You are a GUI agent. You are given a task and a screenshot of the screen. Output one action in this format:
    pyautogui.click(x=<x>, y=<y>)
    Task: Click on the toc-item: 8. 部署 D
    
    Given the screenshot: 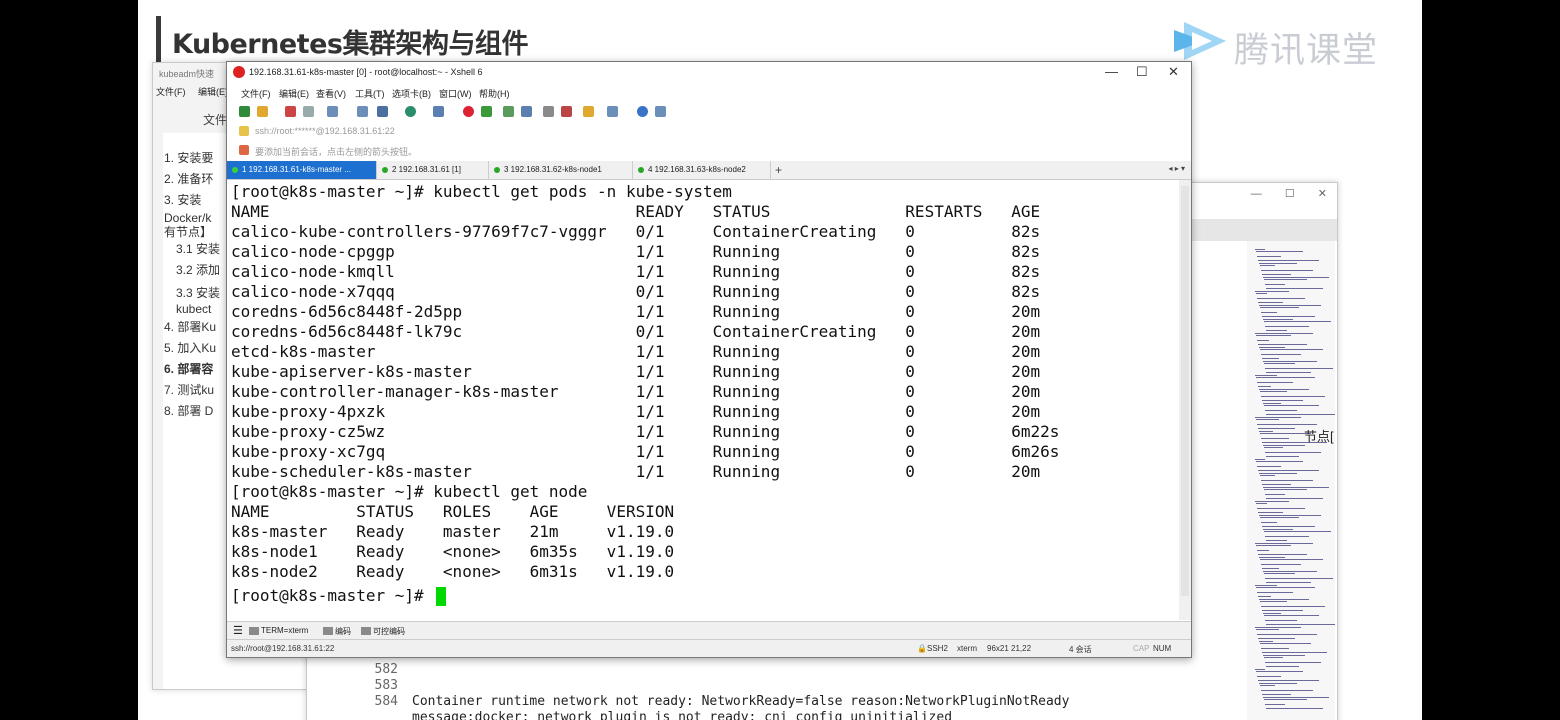 What is the action you would take?
    pyautogui.click(x=192, y=411)
    